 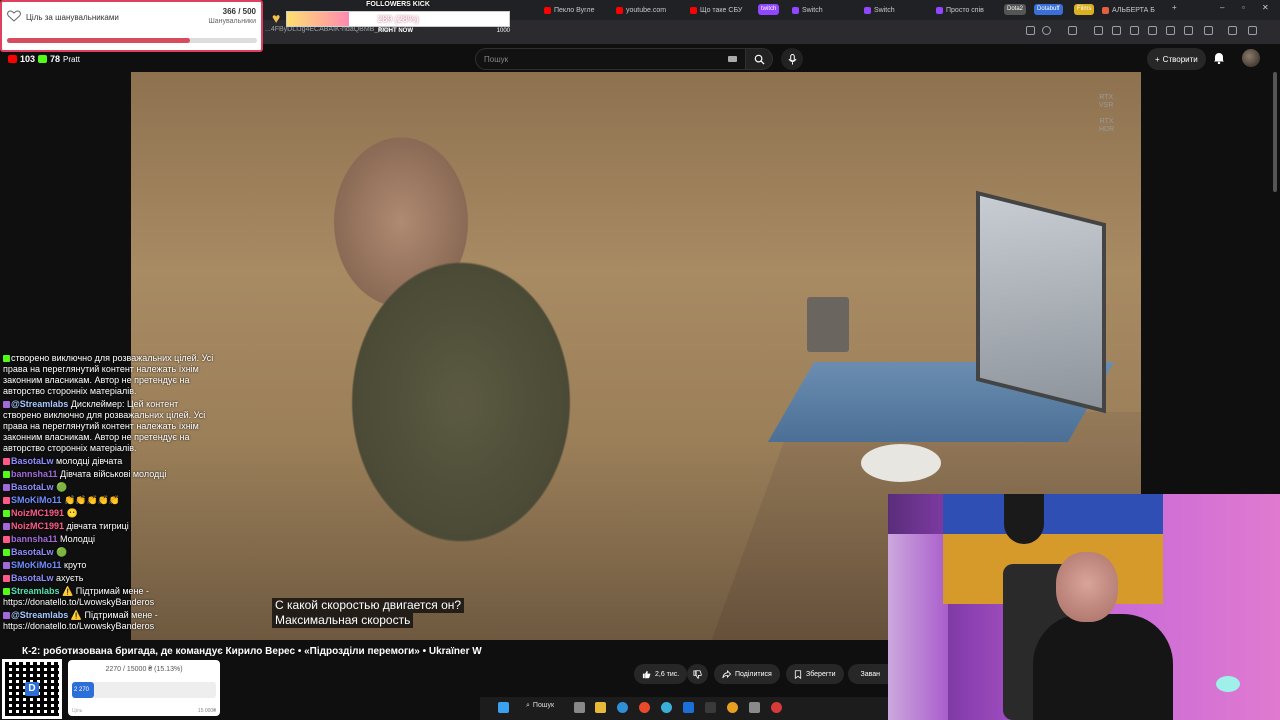 What do you see at coordinates (343, 620) in the screenshot?
I see `subtitle-line: Максимальная скорость` at bounding box center [343, 620].